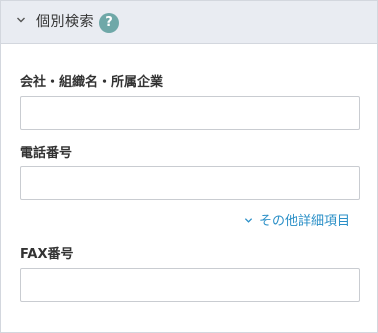 This screenshot has height=333, width=378. Describe the element at coordinates (190, 113) in the screenshot. I see `company-input` at that location.